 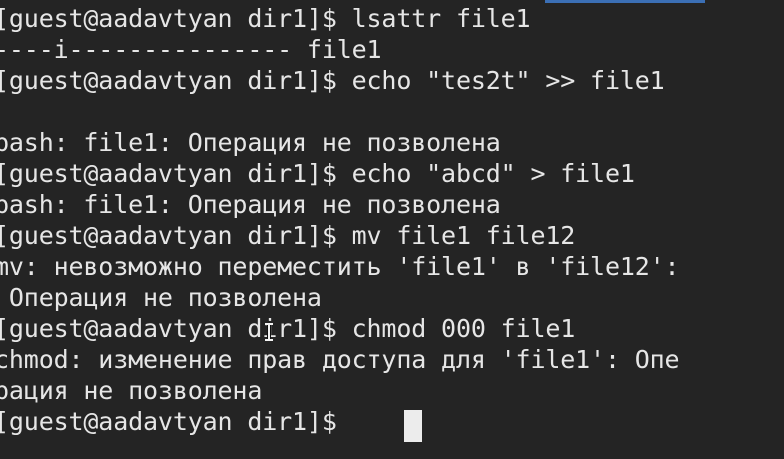 What do you see at coordinates (288, 328) in the screenshot?
I see `terminal-line-prompt-chmod: [guest@aadavtyan dir1]$ chmod 000 file1` at bounding box center [288, 328].